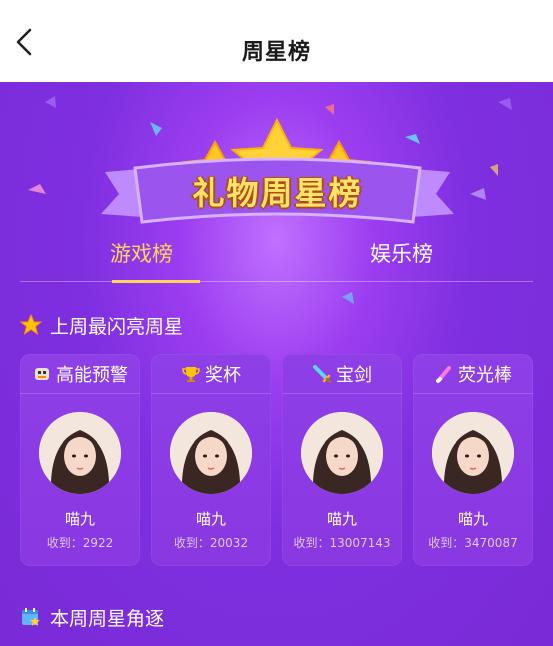 The image size is (553, 646). I want to click on received-count: 收到：2922, so click(80, 543).